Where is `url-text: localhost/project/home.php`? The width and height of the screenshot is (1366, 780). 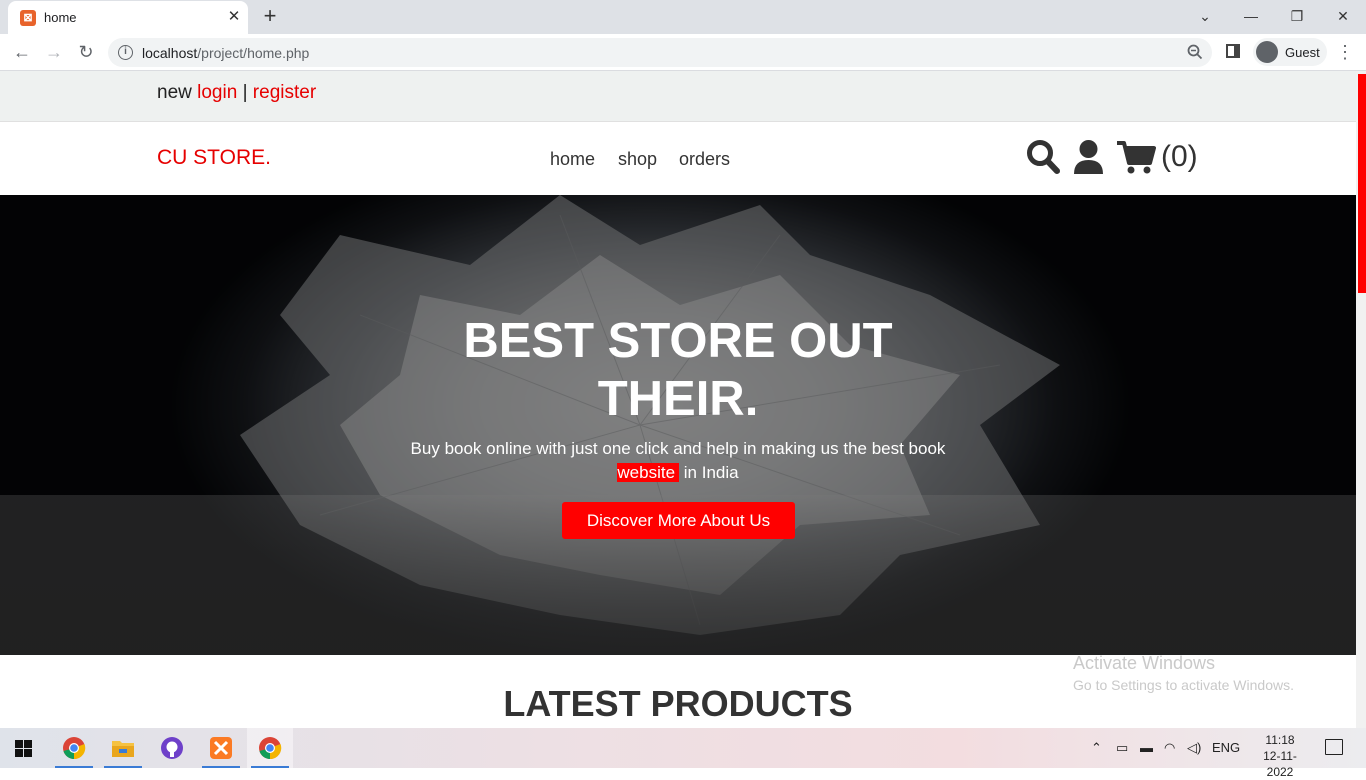 url-text: localhost/project/home.php is located at coordinates (225, 53).